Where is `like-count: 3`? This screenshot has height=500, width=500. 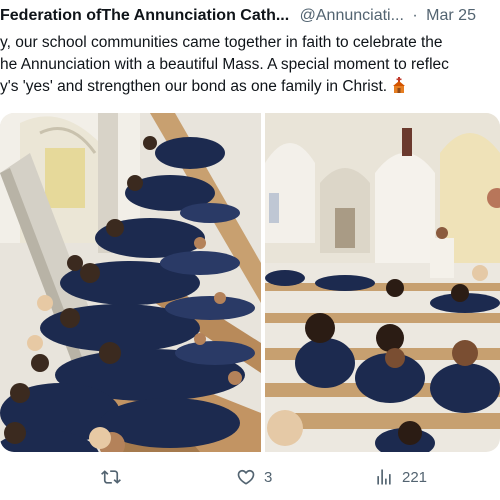
like-count: 3 is located at coordinates (268, 477).